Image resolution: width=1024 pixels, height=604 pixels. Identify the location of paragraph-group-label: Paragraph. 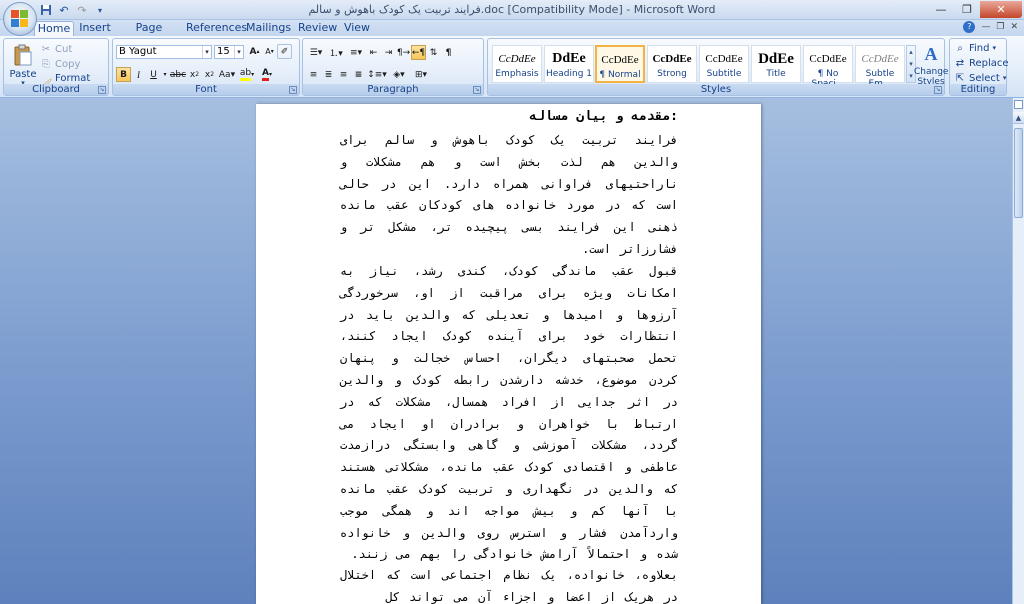
(393, 89).